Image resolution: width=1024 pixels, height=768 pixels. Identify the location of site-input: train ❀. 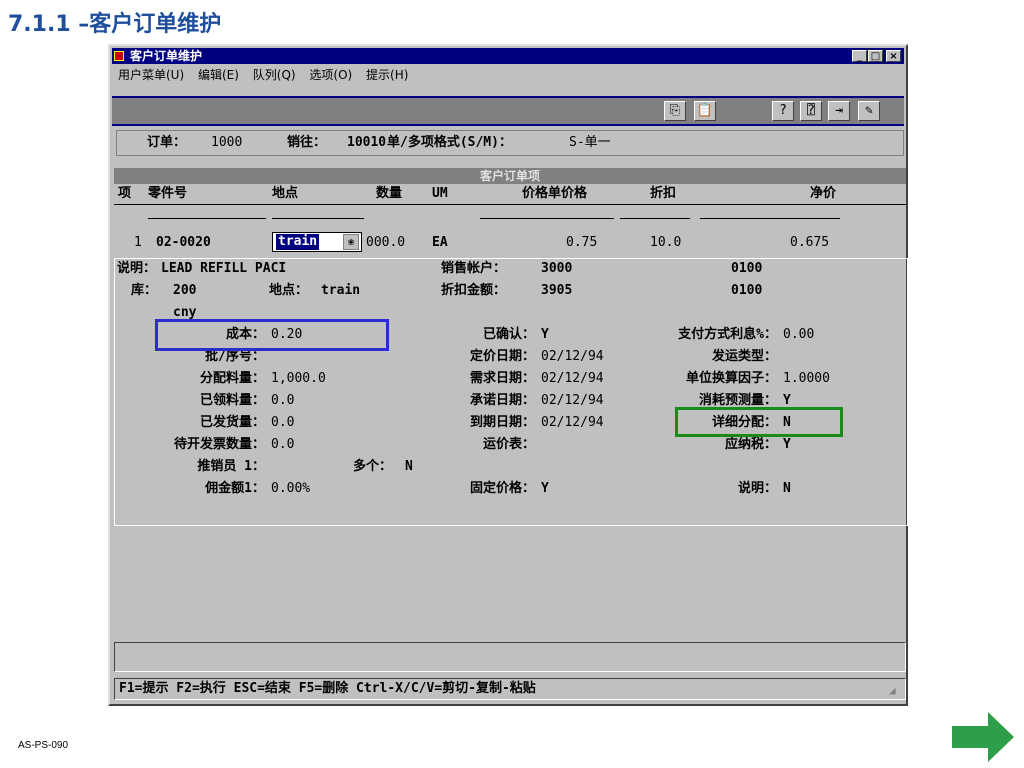
(317, 242).